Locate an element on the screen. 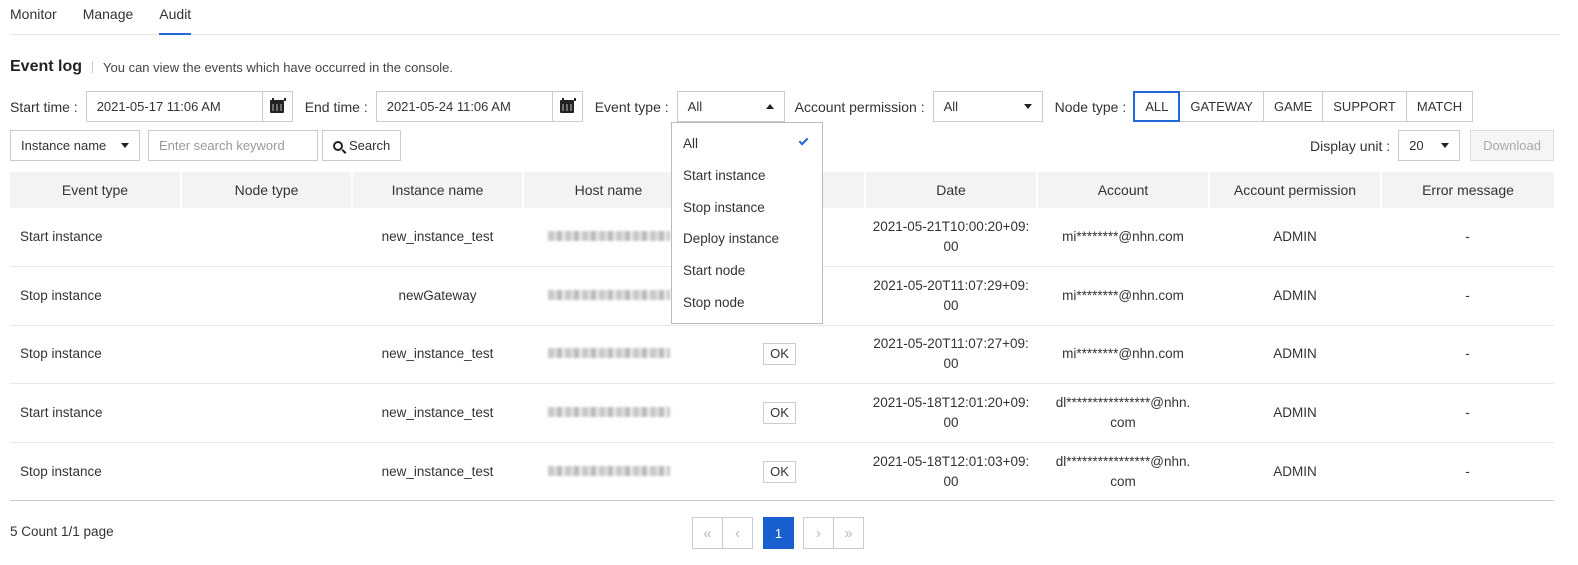  start-time-picker: 2021-05-17 11:06 AM is located at coordinates (189, 106).